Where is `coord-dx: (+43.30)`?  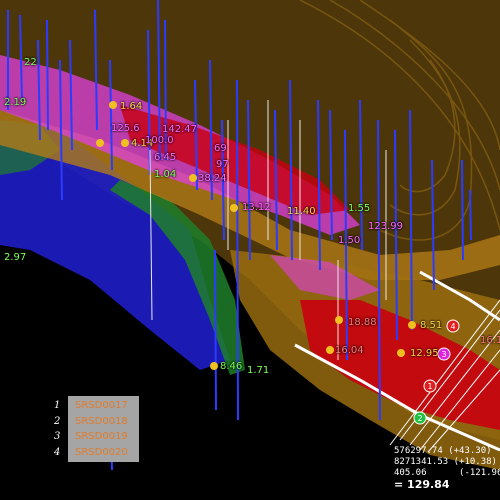 coord-dx: (+43.30) is located at coordinates (470, 451).